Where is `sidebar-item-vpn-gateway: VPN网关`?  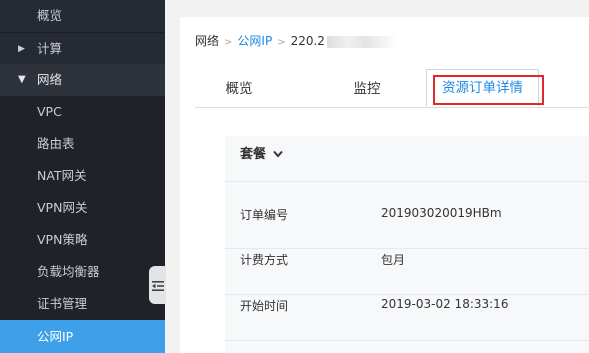
sidebar-item-vpn-gateway: VPN网关 is located at coordinates (82, 208).